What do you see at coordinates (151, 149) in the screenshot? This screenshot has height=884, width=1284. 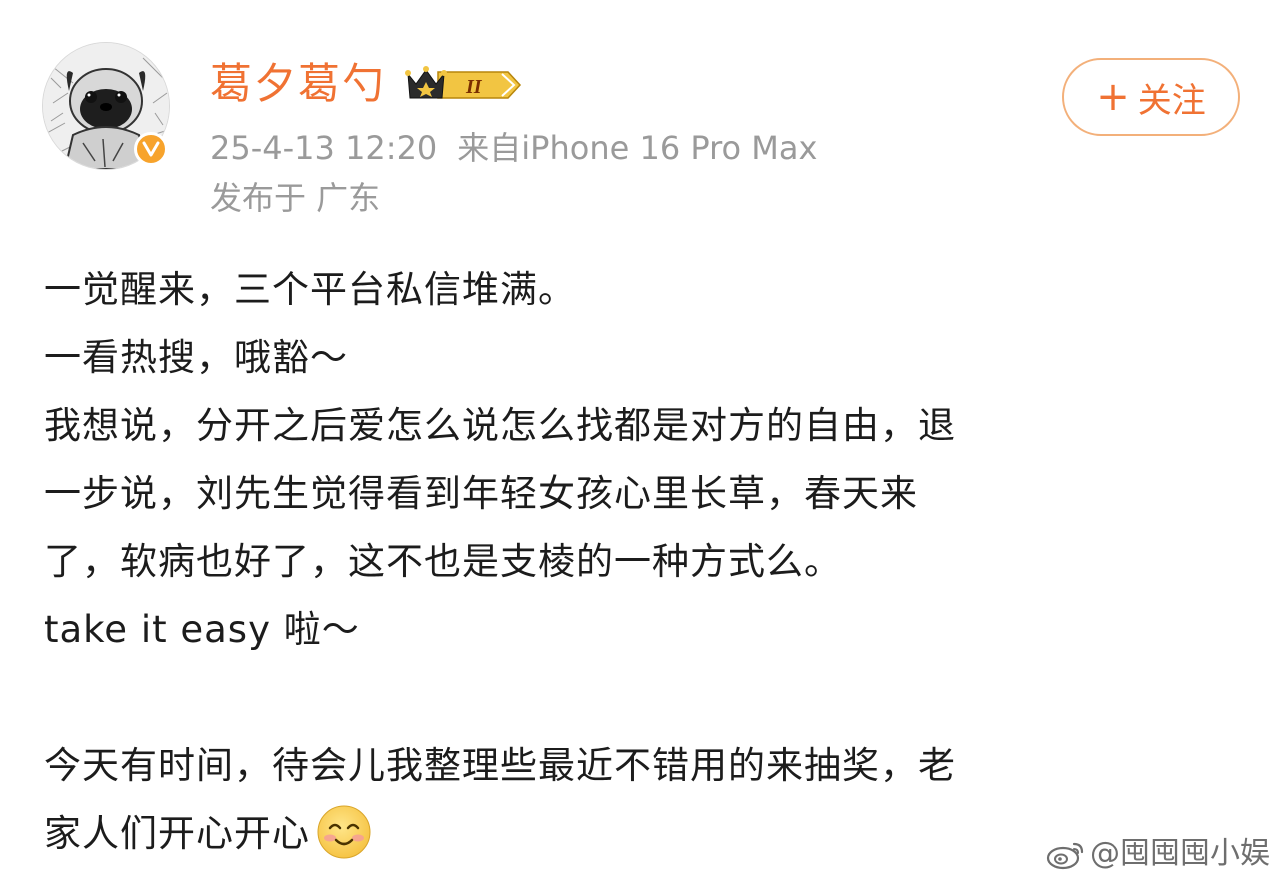 I see `verified-badge-icon` at bounding box center [151, 149].